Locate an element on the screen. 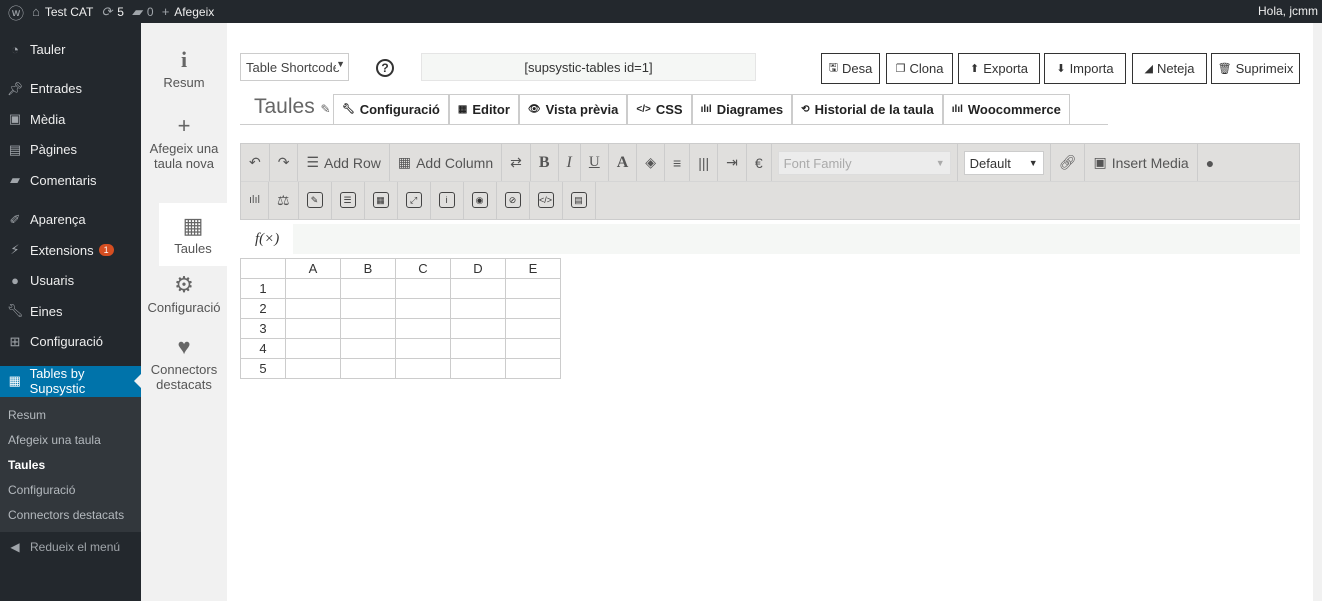 Image resolution: width=1322 pixels, height=601 pixels. block-icon: ⊘ is located at coordinates (513, 200).